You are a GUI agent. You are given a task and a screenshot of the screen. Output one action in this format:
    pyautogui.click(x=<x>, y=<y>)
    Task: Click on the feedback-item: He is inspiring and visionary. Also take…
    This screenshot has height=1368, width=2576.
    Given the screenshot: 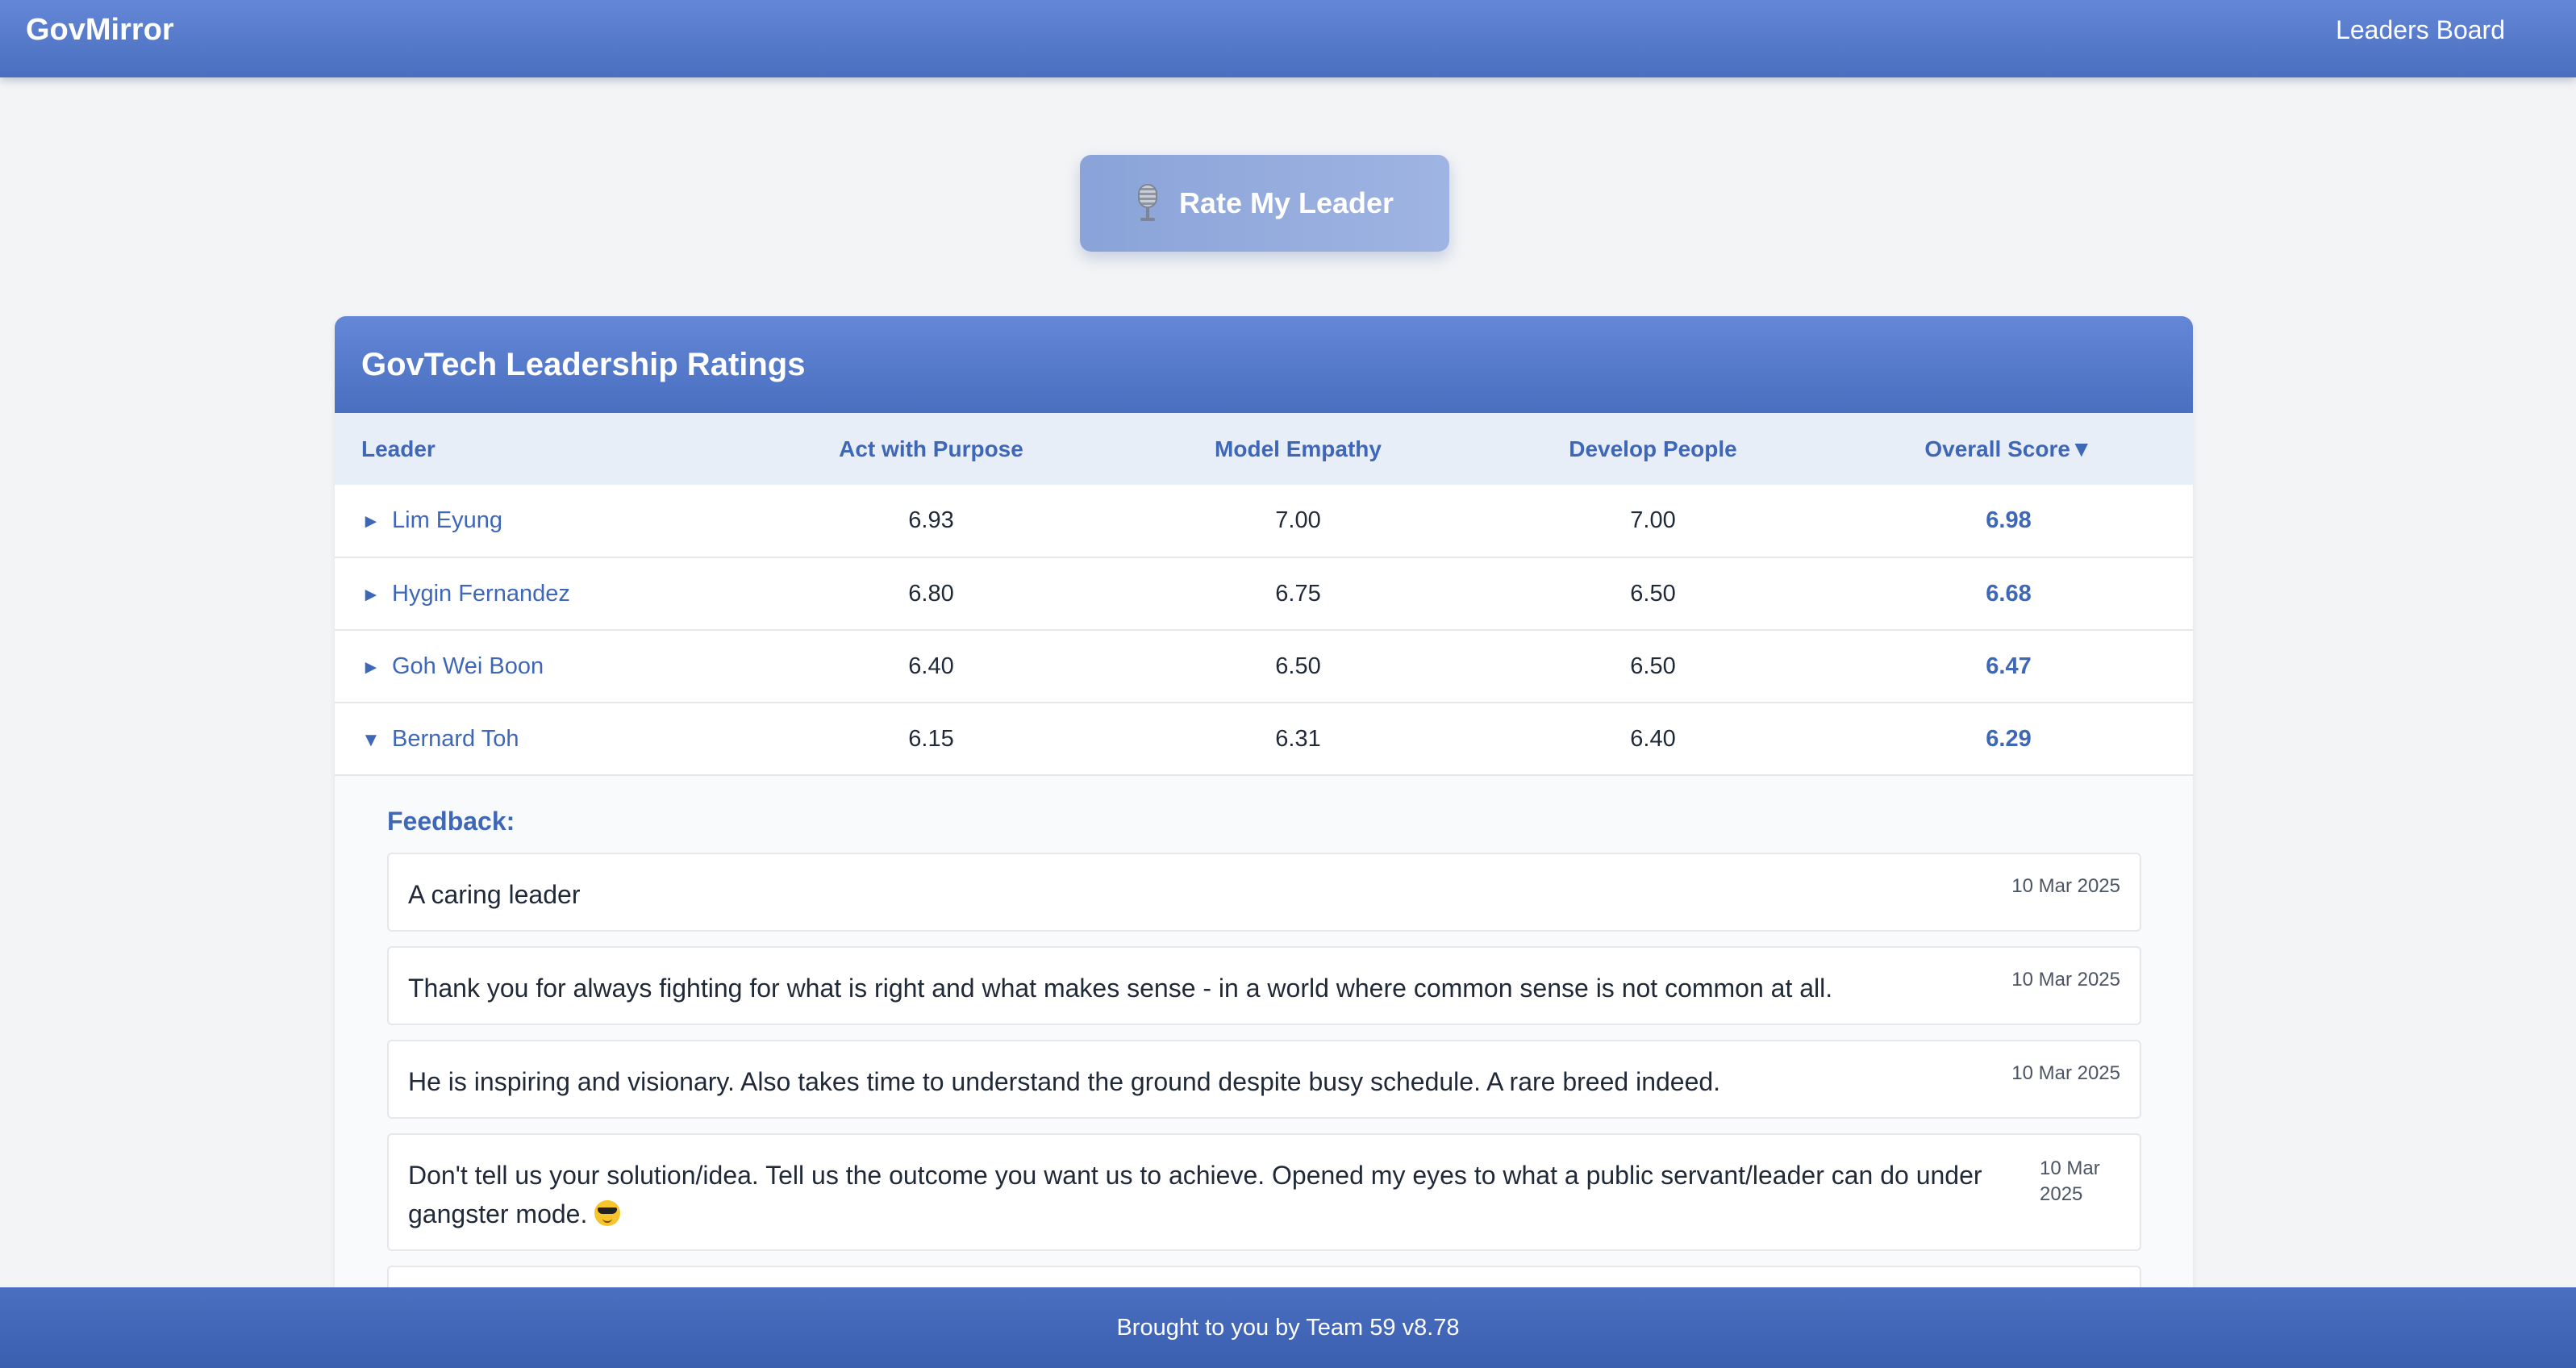 What is the action you would take?
    pyautogui.click(x=1264, y=1079)
    